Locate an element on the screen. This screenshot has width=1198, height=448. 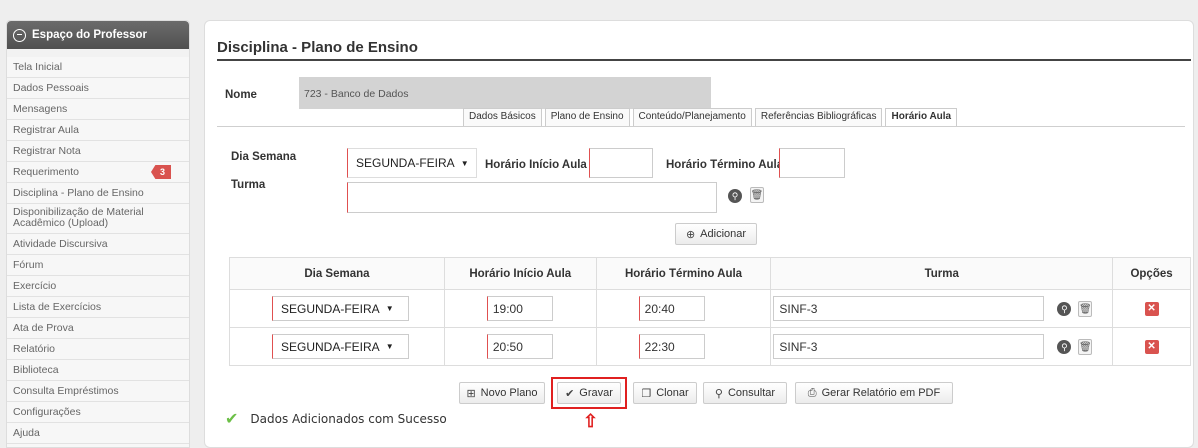
sidebar-item-label: Ata de Prova is located at coordinates (43, 328).